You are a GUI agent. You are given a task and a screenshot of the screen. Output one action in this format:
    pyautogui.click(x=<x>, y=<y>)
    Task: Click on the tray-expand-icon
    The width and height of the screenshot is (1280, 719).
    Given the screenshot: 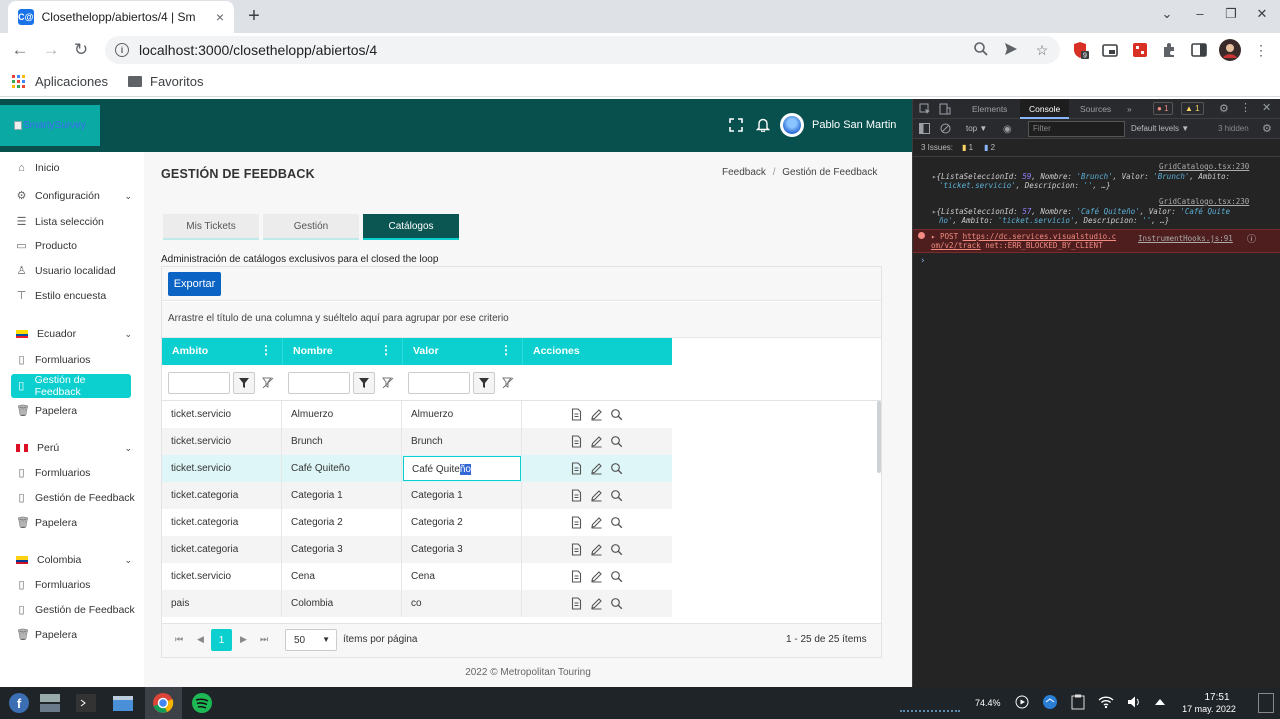 What is the action you would take?
    pyautogui.click(x=1160, y=702)
    